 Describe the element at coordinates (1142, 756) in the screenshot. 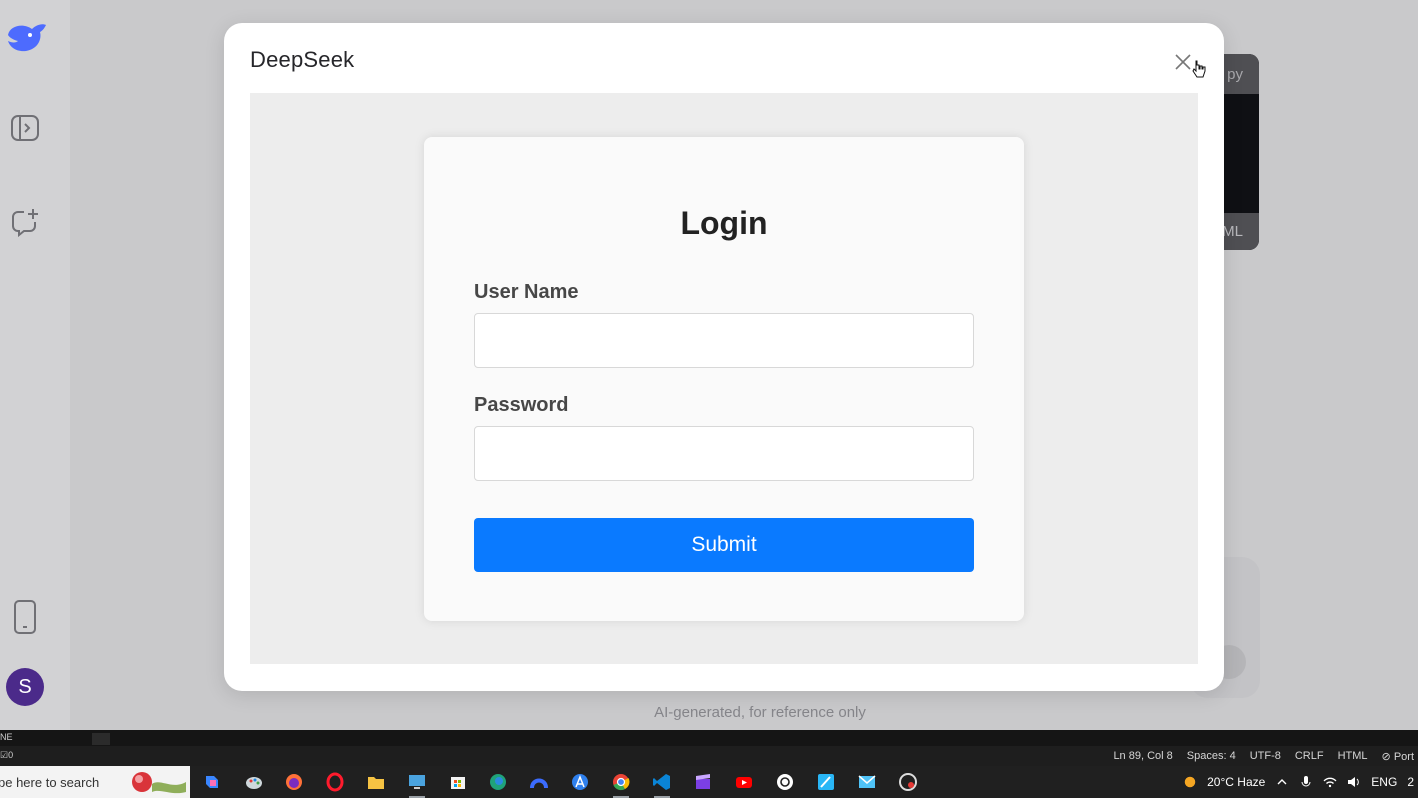

I see `cursor-position: Ln 89, Col 8` at that location.